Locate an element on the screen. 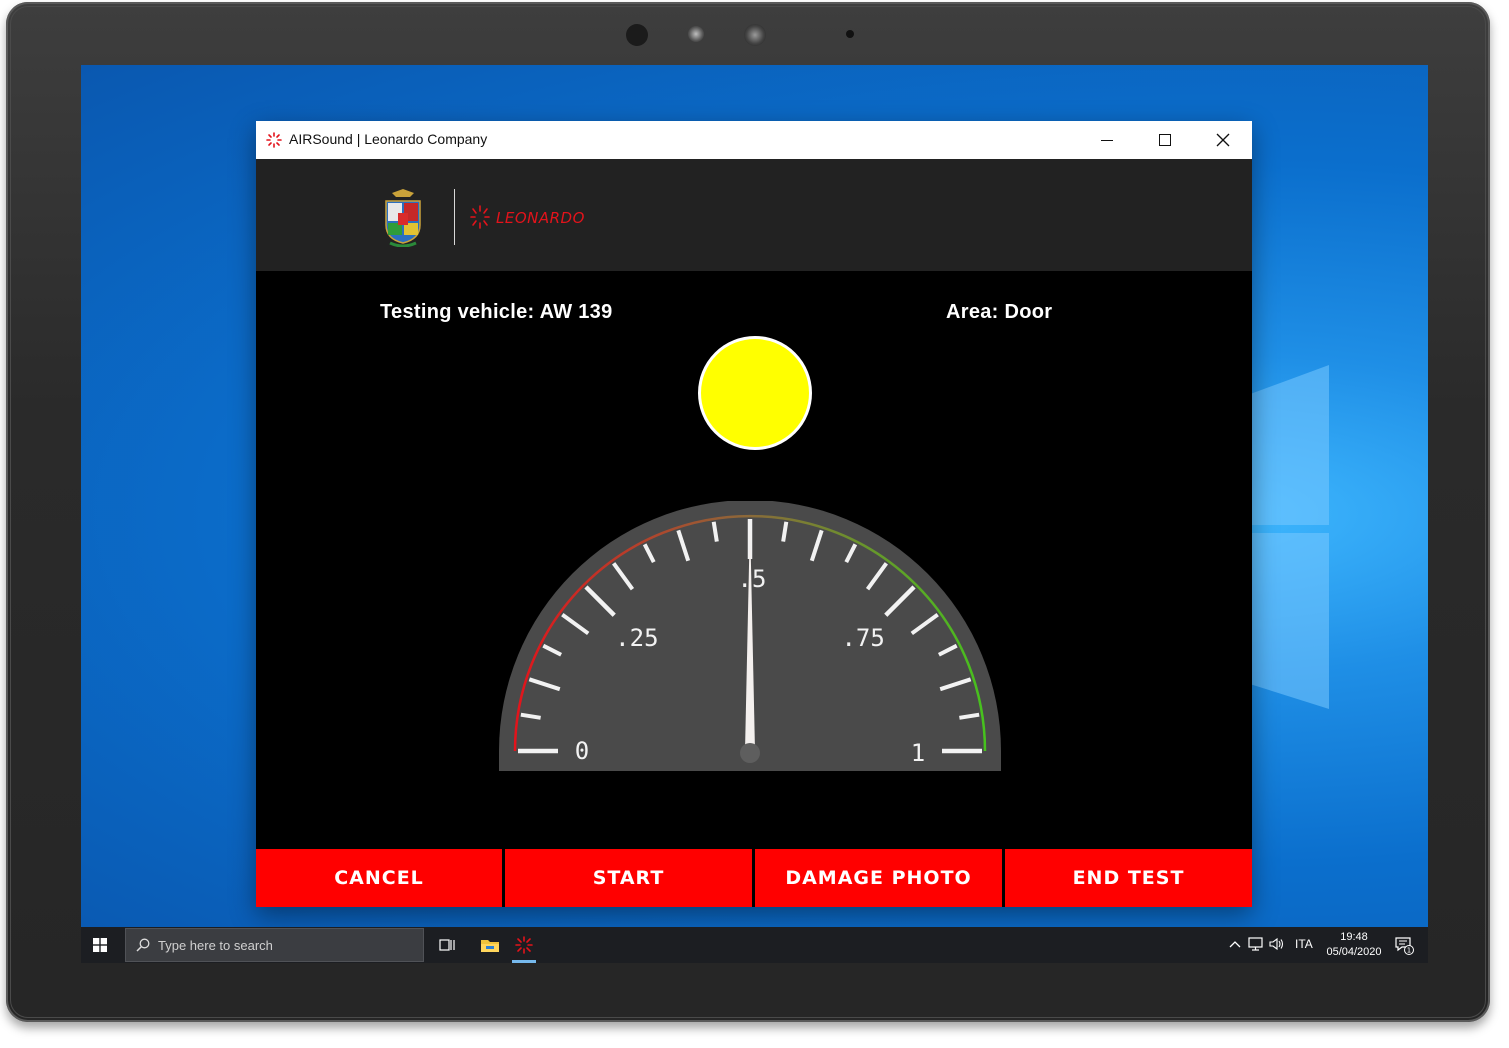  search-placeholder: Type here to search is located at coordinates (215, 945).